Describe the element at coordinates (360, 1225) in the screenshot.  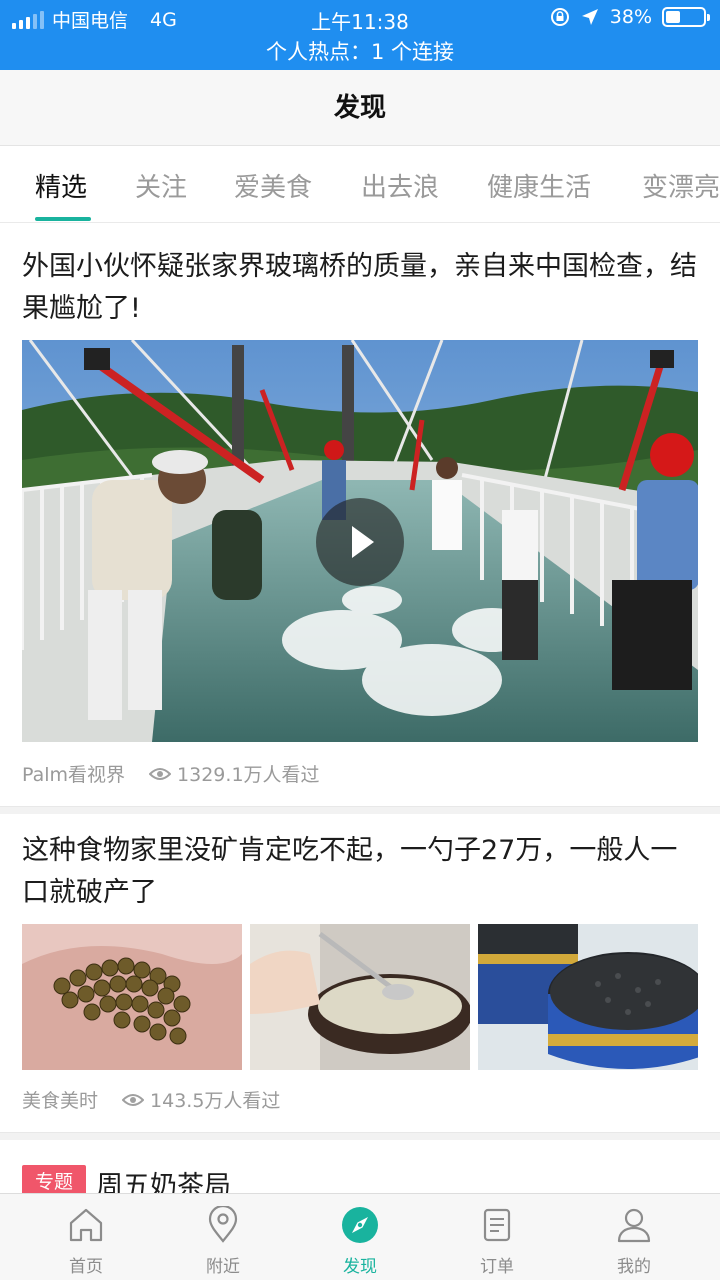
I see `compass-icon` at that location.